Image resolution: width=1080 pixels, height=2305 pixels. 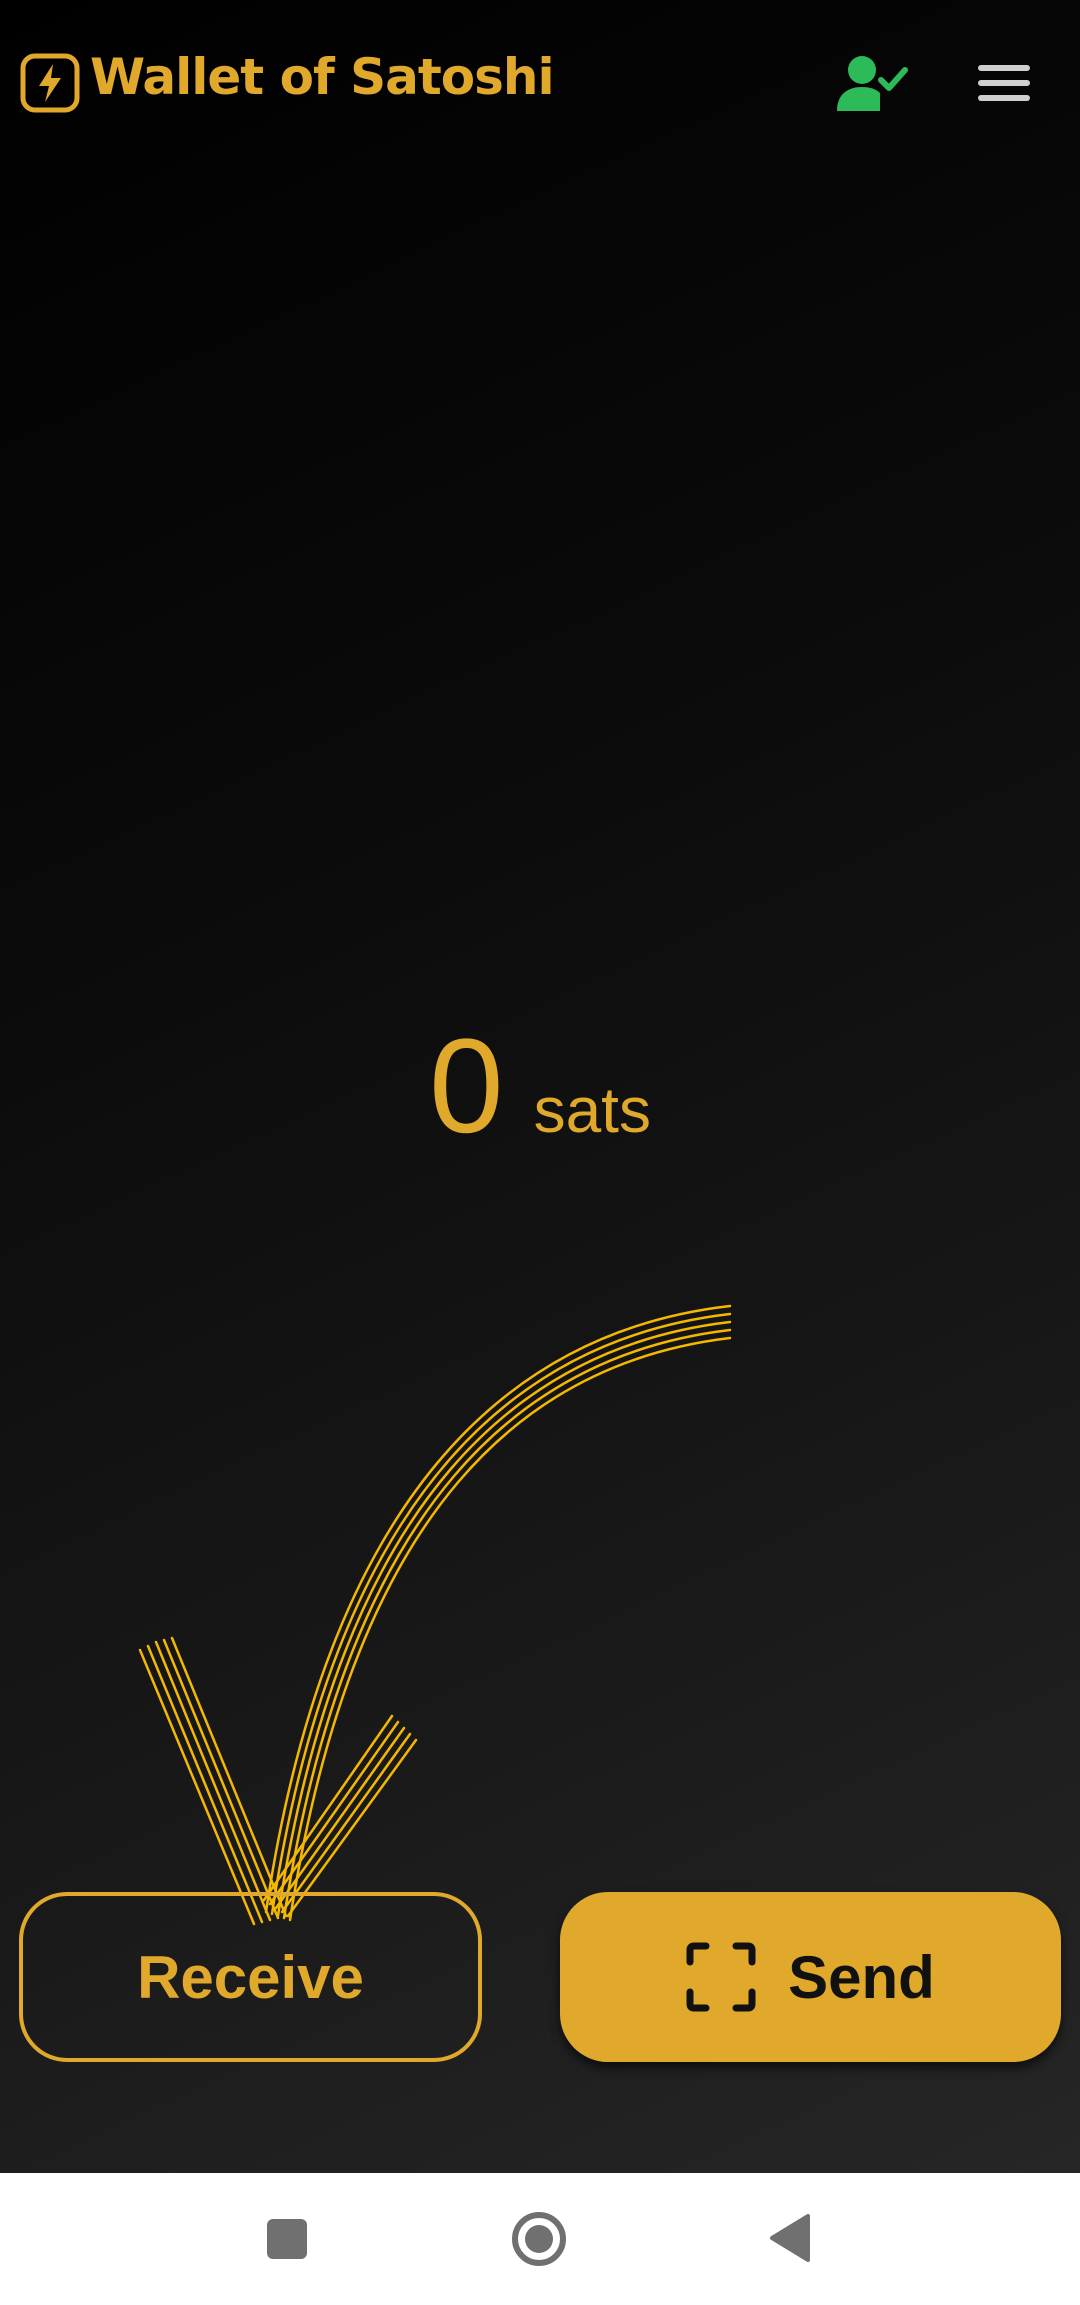 I want to click on square-icon, so click(x=287, y=2239).